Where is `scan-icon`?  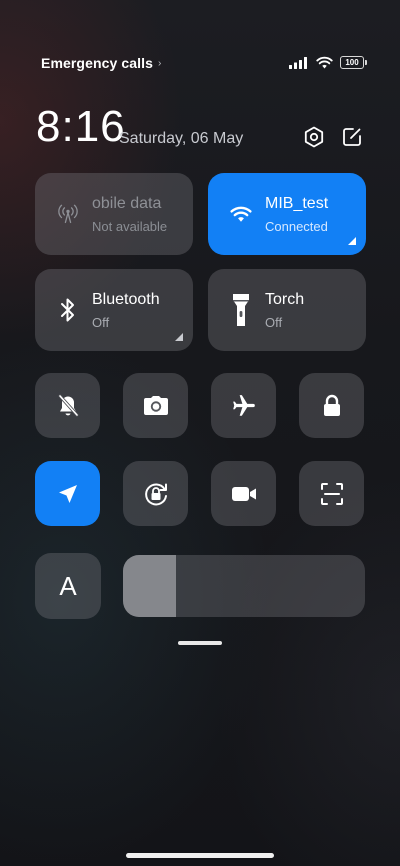
scan-icon is located at coordinates (331, 493).